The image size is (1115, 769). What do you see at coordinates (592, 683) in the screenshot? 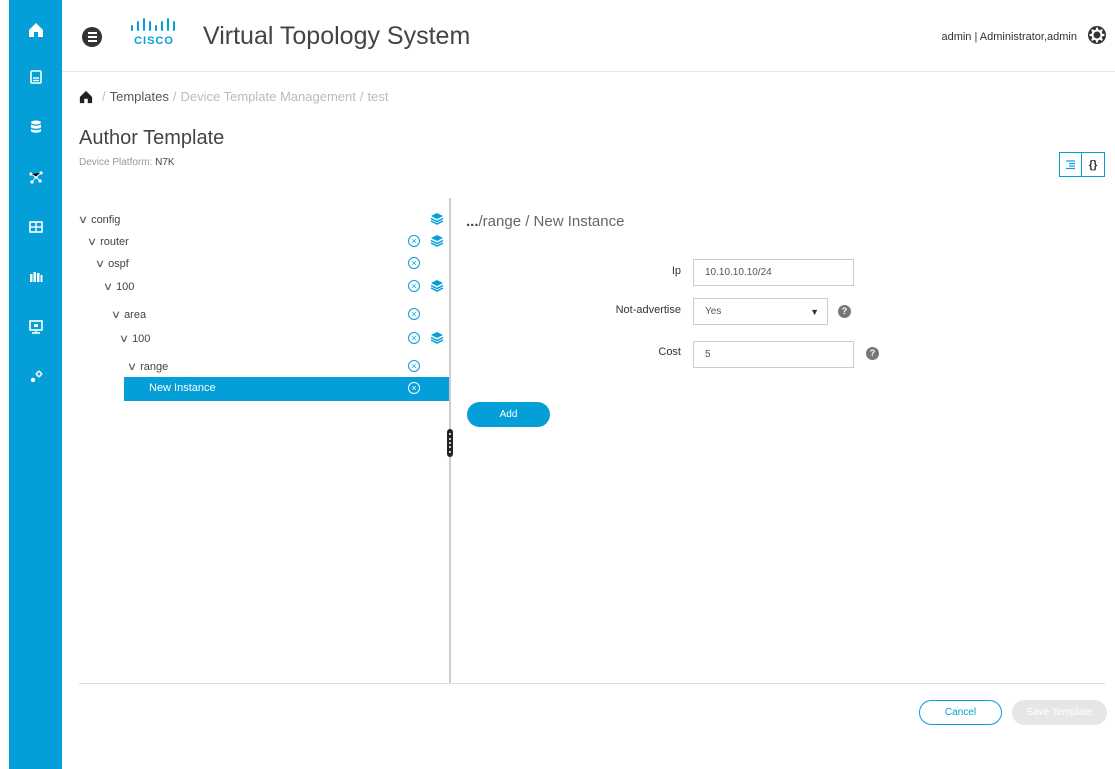
I see `footer-divider` at bounding box center [592, 683].